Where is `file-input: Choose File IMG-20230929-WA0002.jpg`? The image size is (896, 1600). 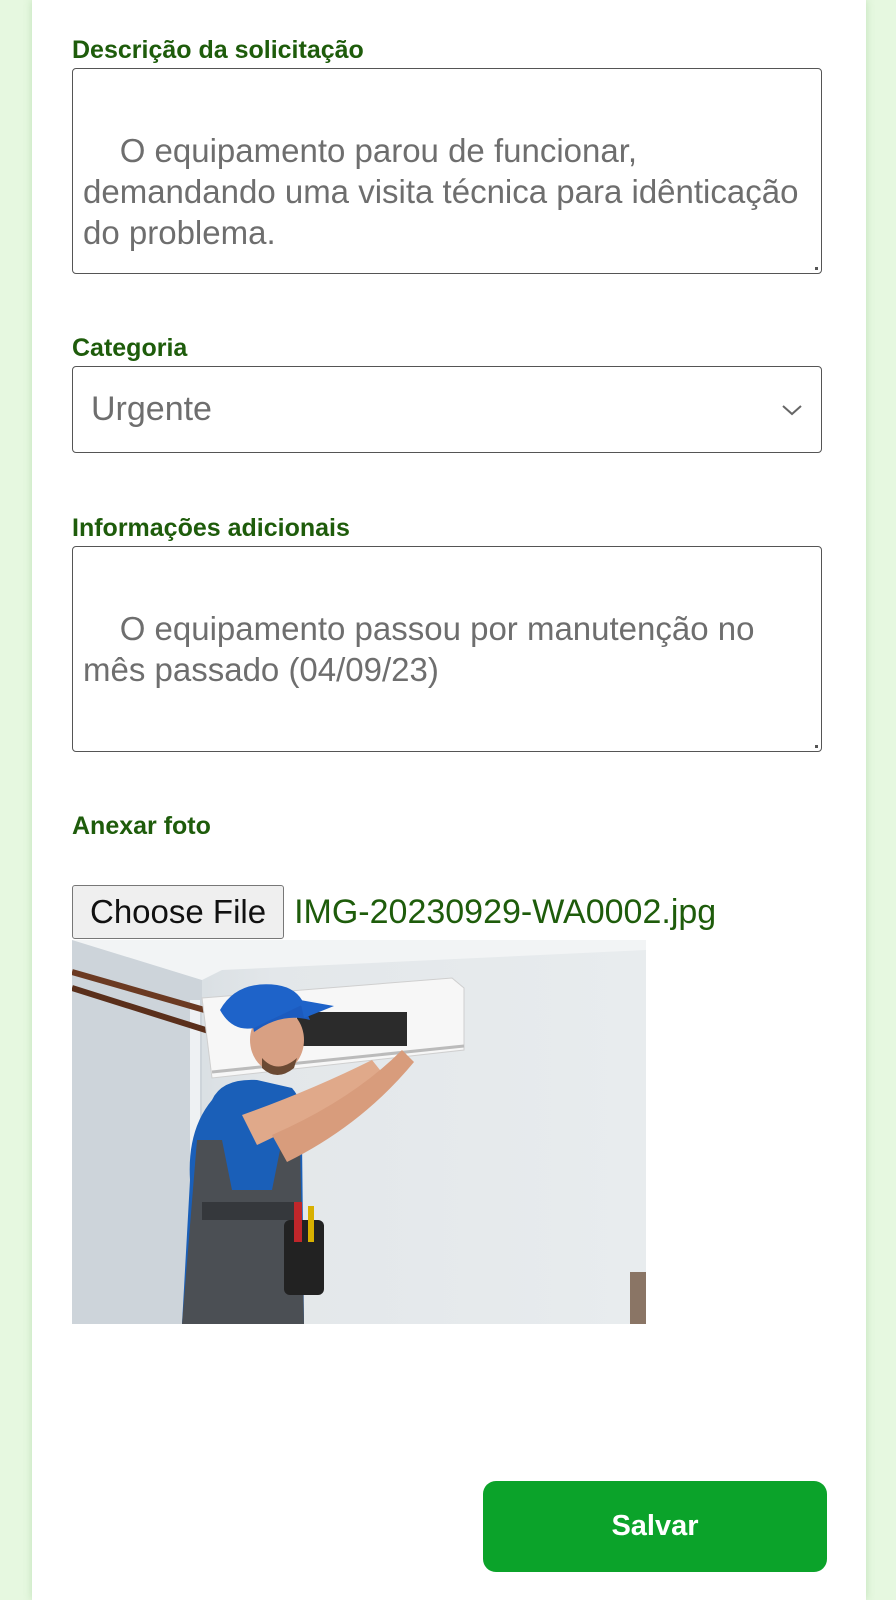
file-input: Choose File IMG-20230929-WA0002.jpg is located at coordinates (394, 912).